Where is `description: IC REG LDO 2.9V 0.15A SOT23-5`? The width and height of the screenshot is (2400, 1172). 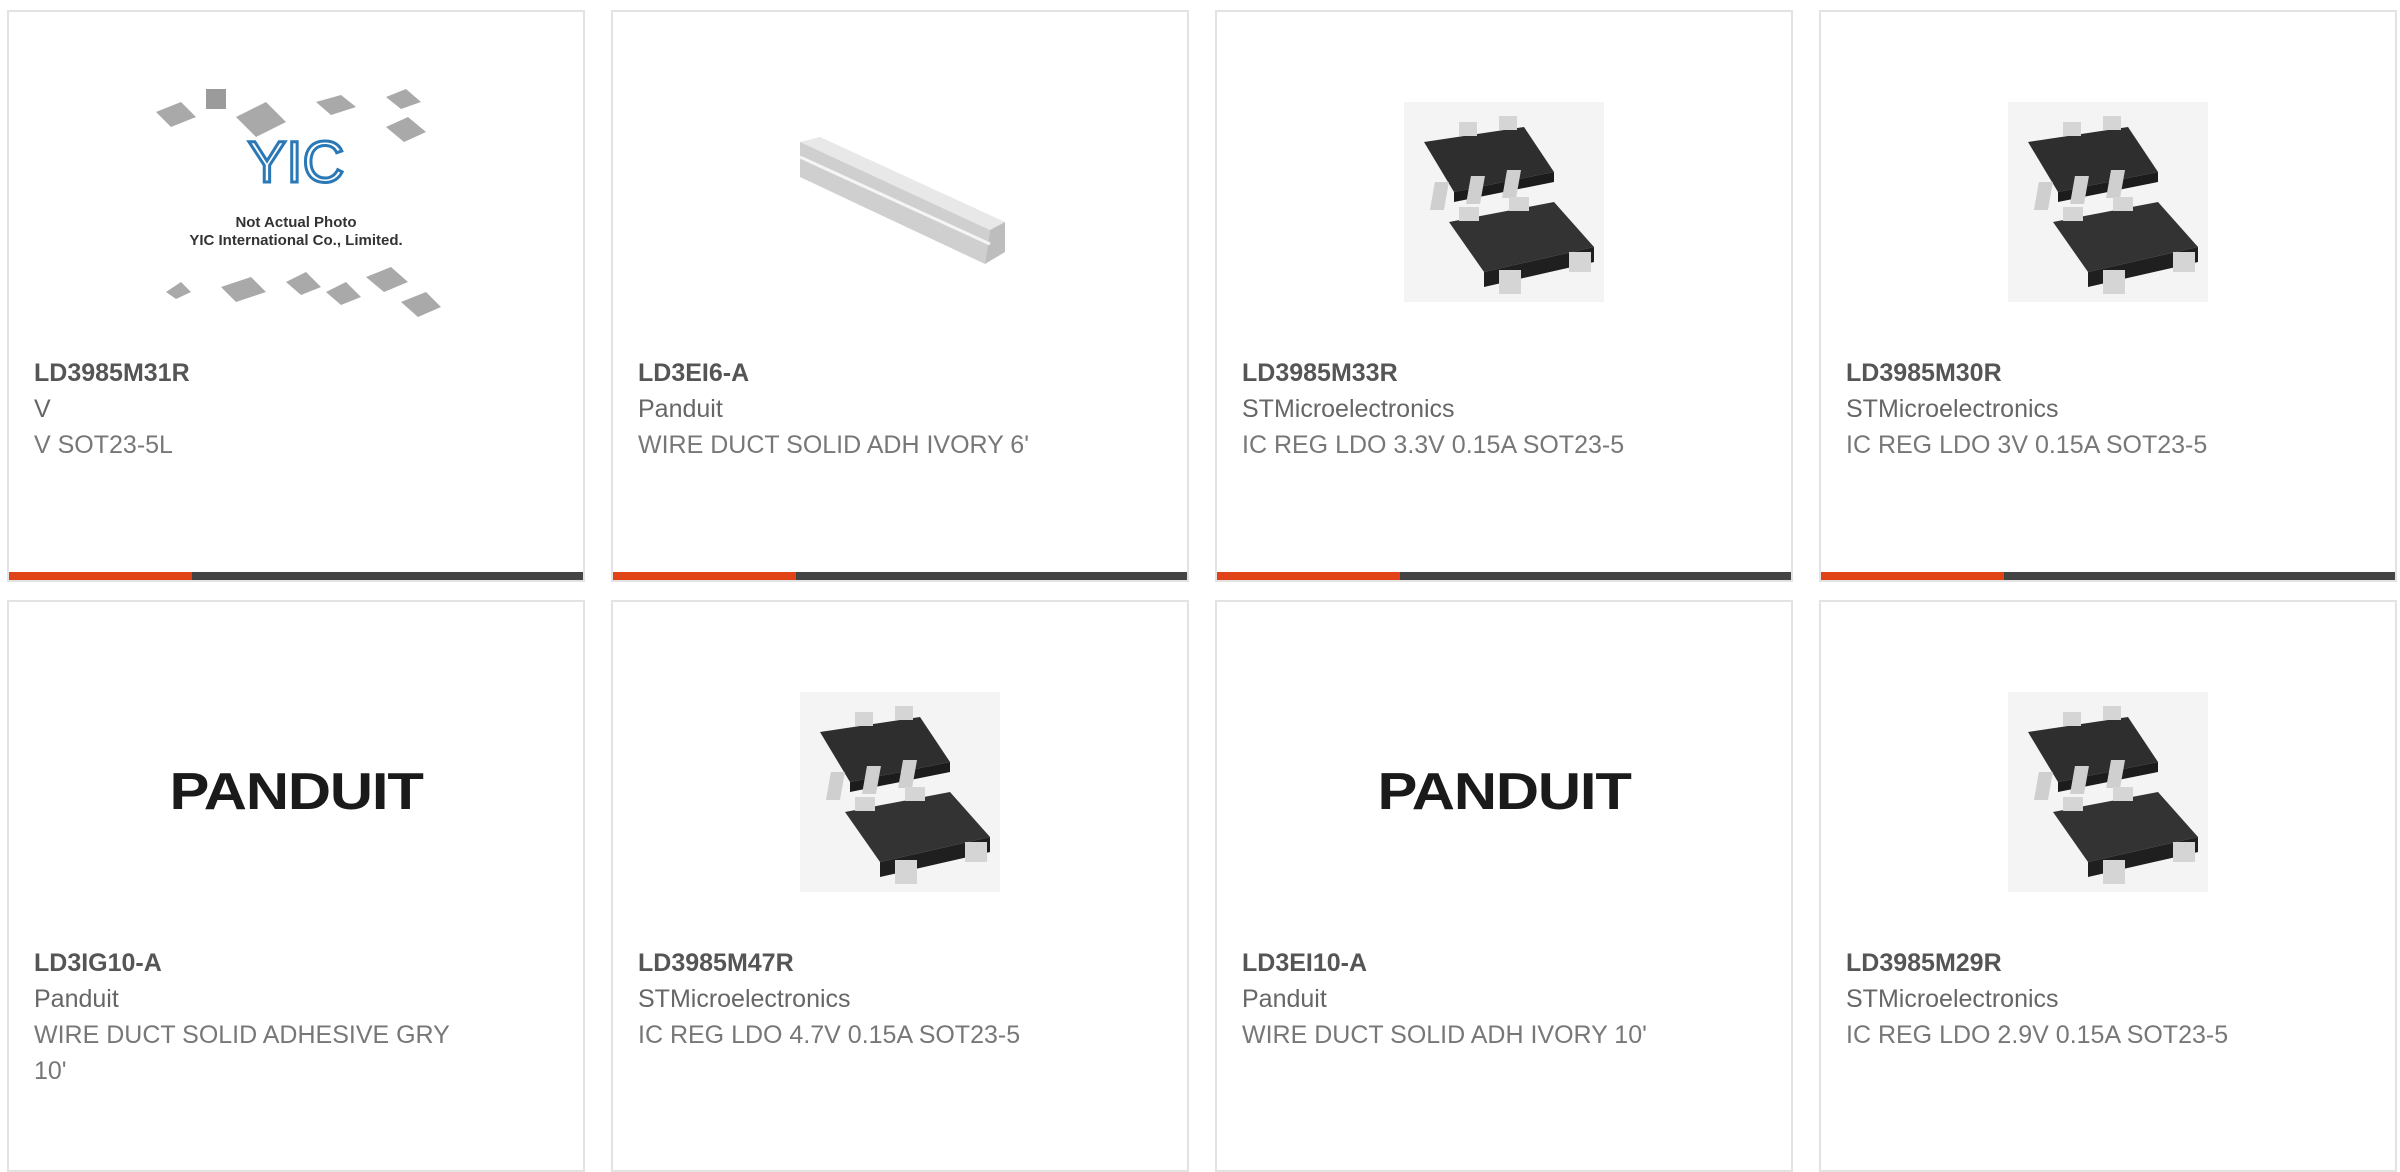 description: IC REG LDO 2.9V 0.15A SOT23-5 is located at coordinates (2037, 1035).